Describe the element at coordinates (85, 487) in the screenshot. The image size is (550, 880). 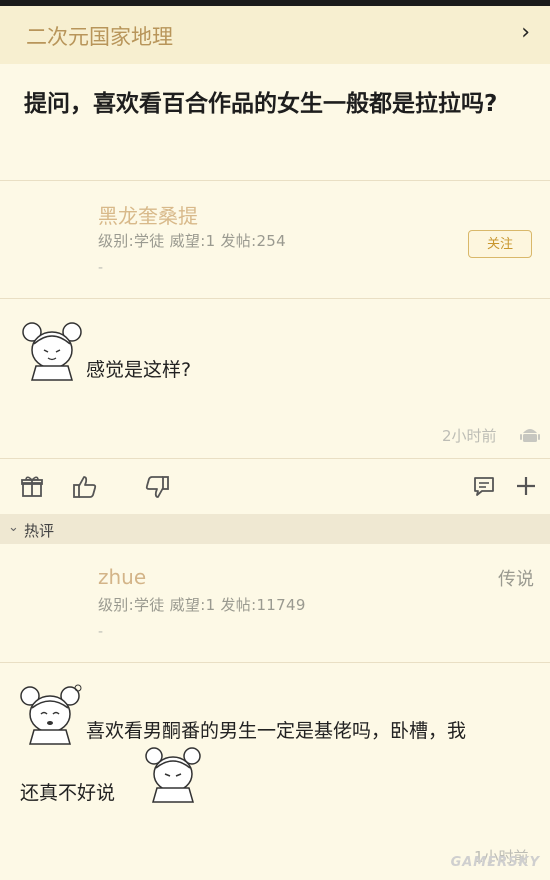
I see `thumbs-up-icon` at that location.